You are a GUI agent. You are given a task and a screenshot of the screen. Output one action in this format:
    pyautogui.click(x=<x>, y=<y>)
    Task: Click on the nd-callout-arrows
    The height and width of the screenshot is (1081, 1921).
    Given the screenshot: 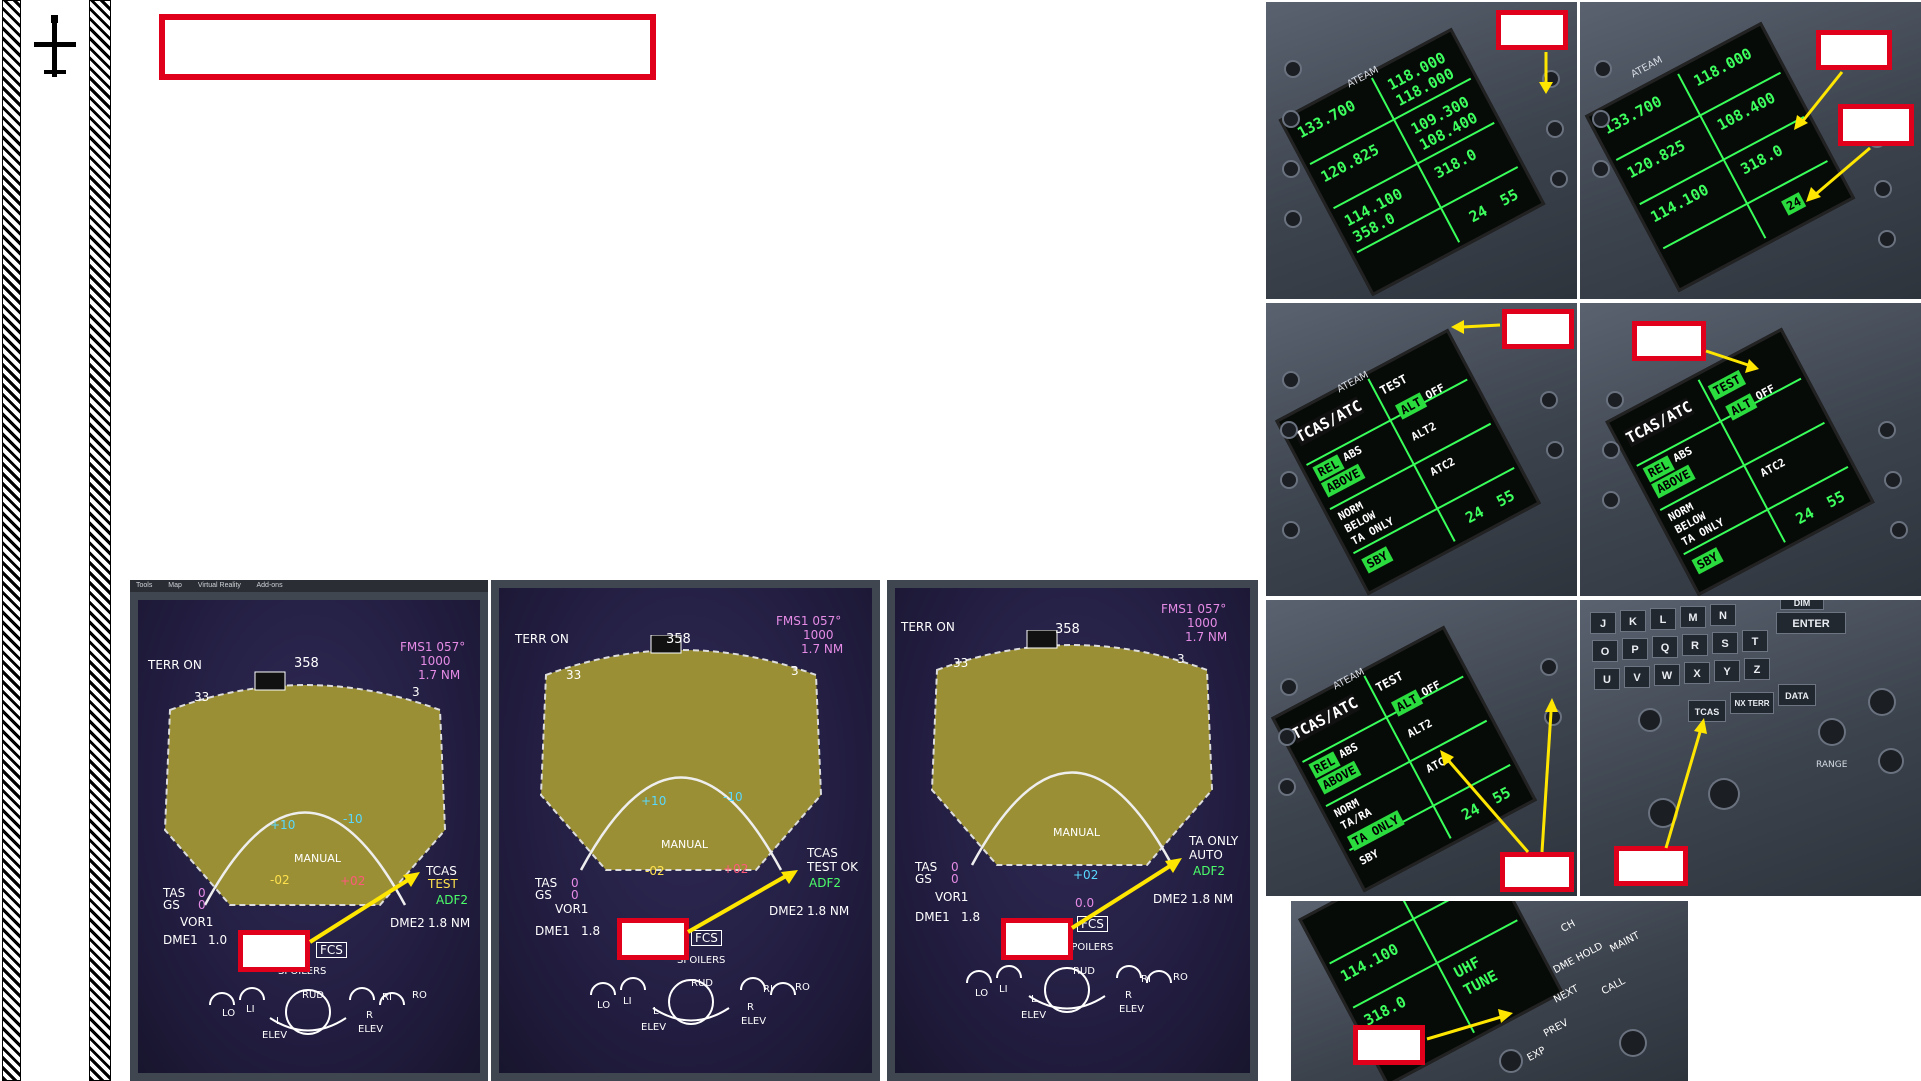 What is the action you would take?
    pyautogui.click(x=745, y=901)
    